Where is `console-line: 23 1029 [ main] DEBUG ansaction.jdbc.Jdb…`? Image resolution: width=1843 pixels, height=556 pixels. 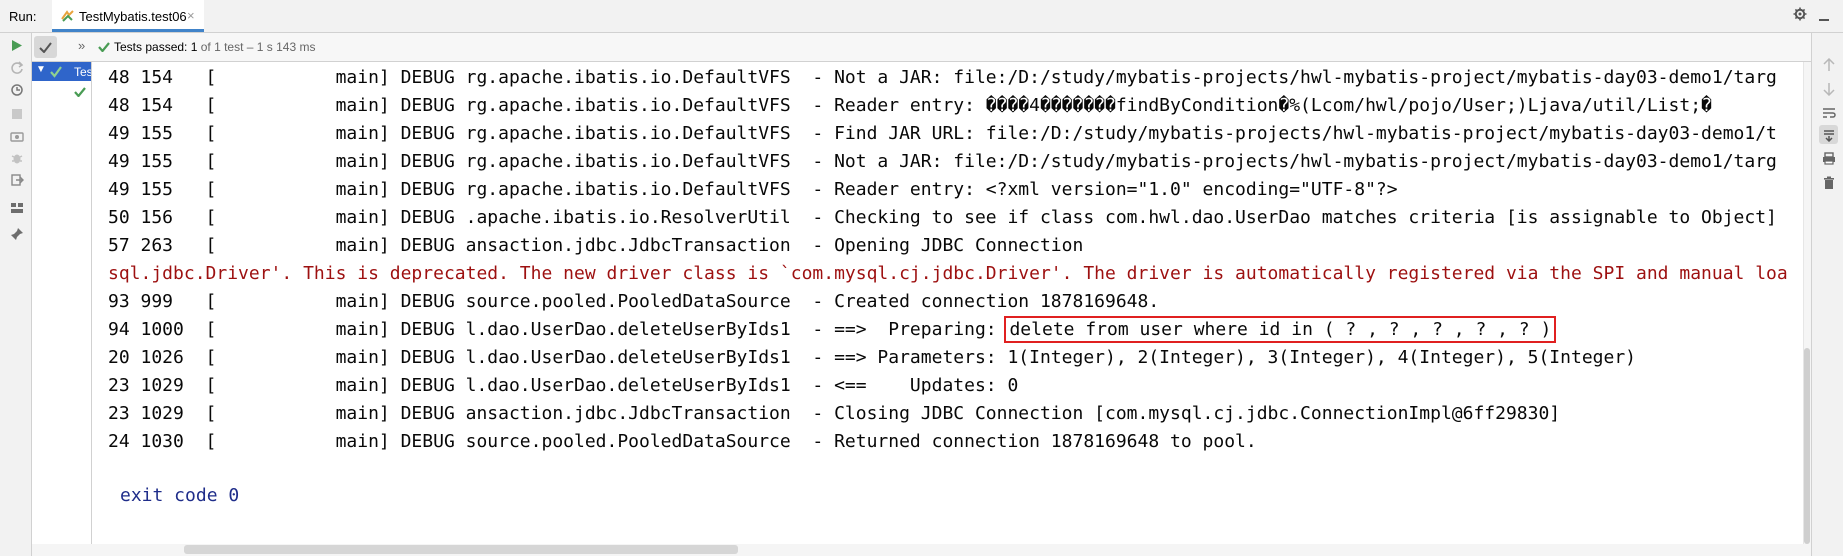
console-line: 23 1029 [ main] DEBUG ansaction.jdbc.Jdb… is located at coordinates (834, 413).